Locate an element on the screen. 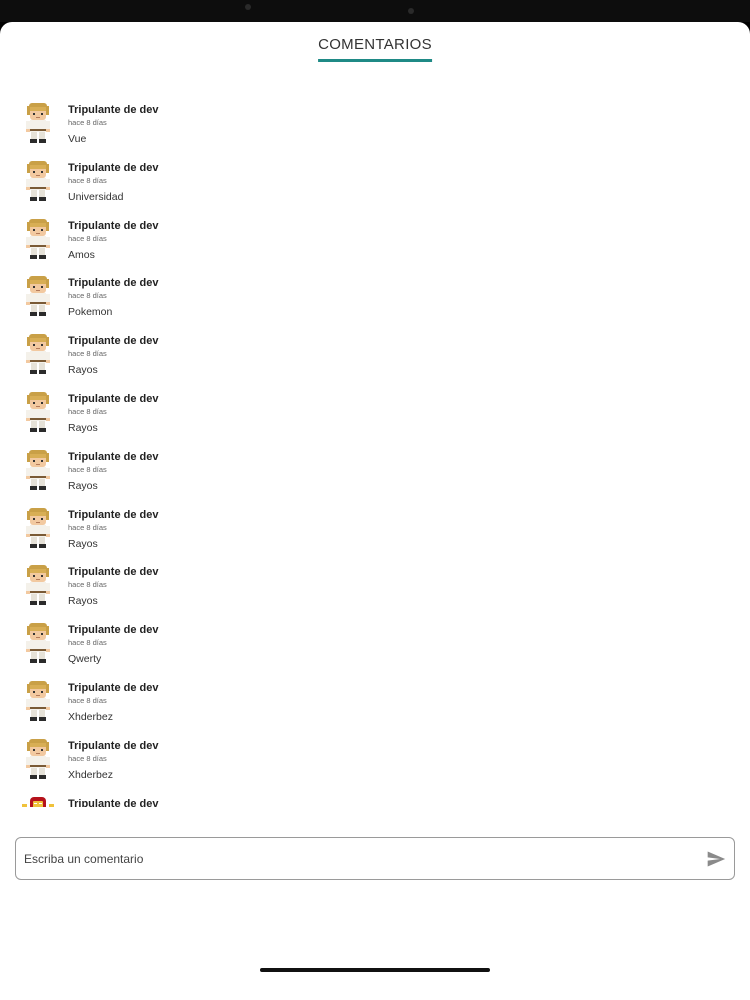  comment-item: Tripulante de dev hace 8 días Universidad is located at coordinates (375, 187).